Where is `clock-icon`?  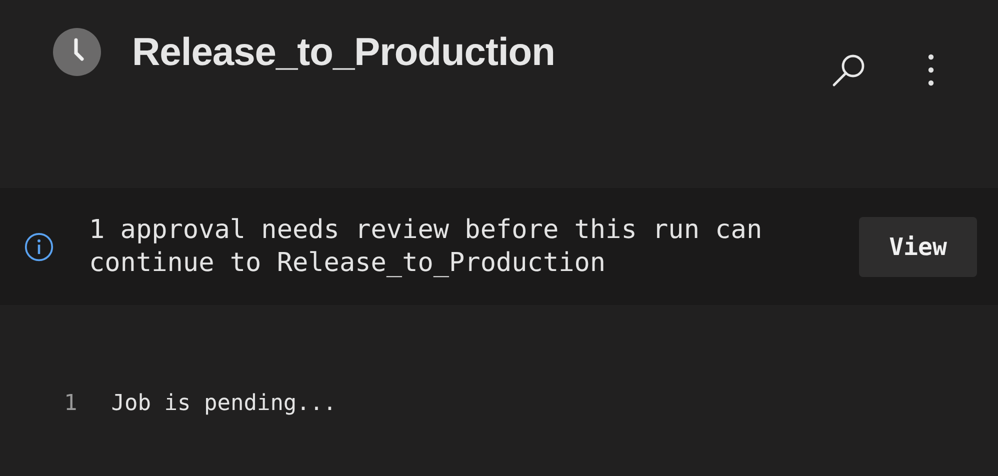
clock-icon is located at coordinates (77, 52).